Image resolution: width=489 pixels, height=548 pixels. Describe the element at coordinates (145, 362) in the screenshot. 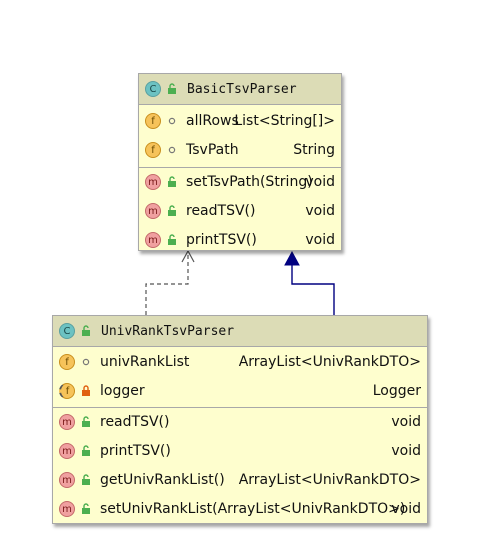

I see `field-name: univRankList` at that location.